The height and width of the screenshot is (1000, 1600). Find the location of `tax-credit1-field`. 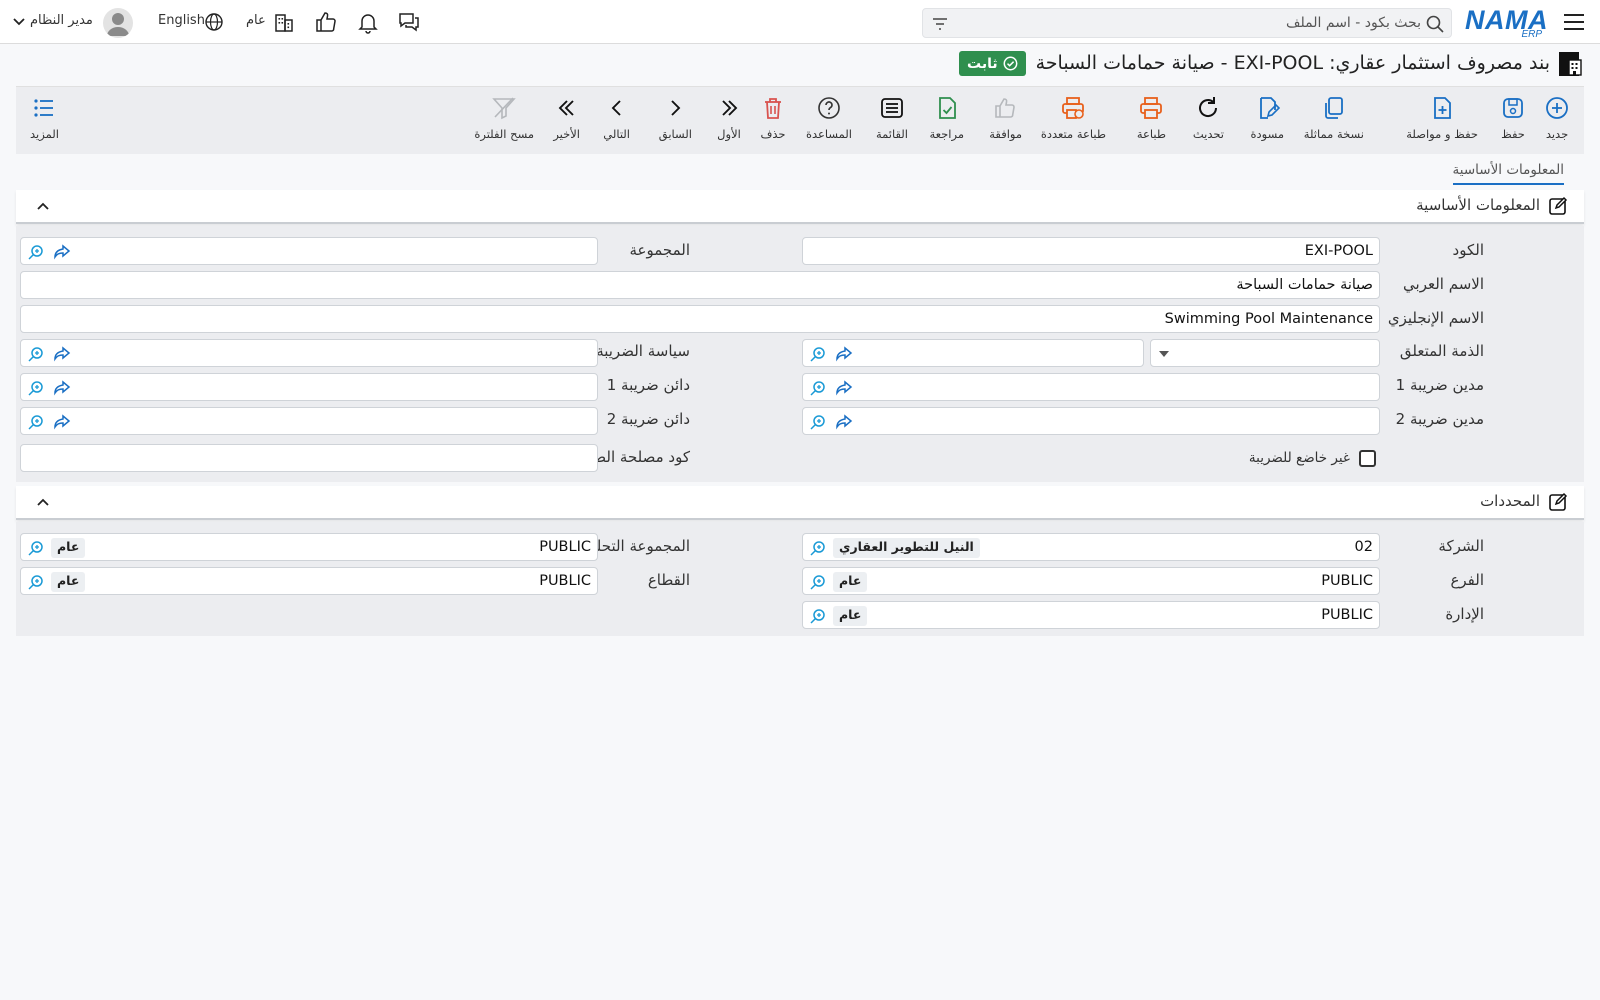

tax-credit1-field is located at coordinates (309, 387).